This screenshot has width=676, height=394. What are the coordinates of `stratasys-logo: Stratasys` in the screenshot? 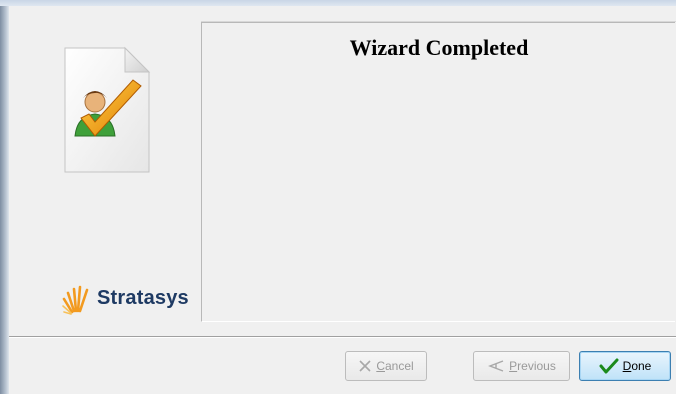 It's located at (125, 298).